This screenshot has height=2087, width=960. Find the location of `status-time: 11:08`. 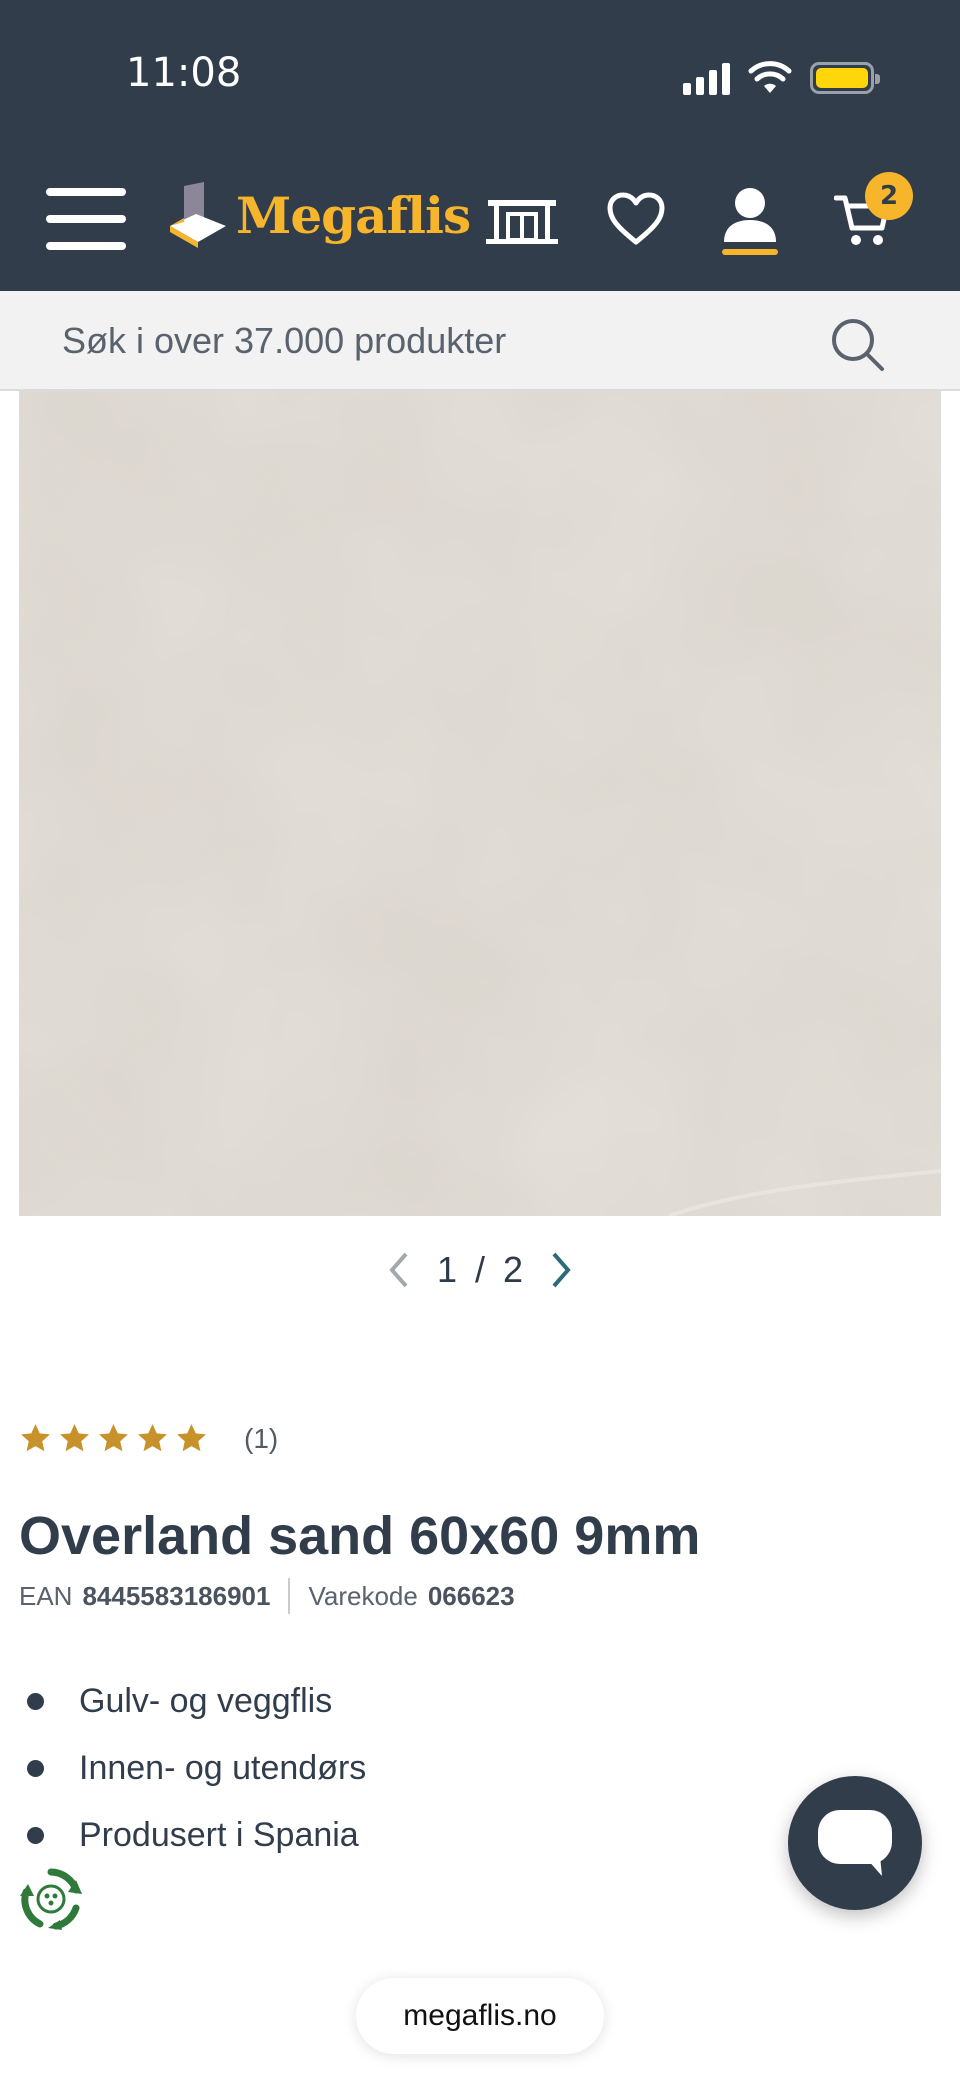

status-time: 11:08 is located at coordinates (184, 73).